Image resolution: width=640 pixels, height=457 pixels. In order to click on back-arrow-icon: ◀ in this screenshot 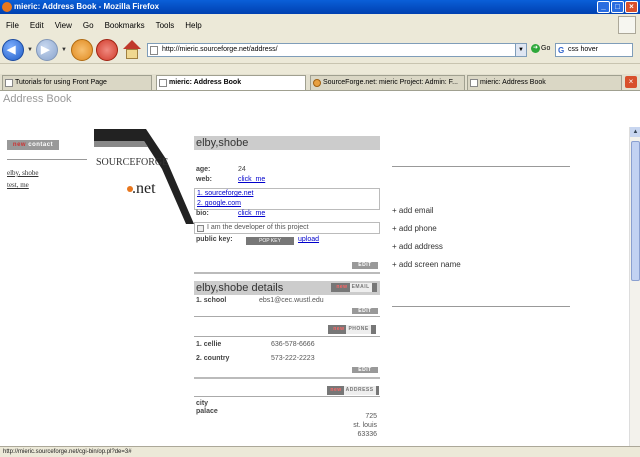, I will do `click(11, 50)`.